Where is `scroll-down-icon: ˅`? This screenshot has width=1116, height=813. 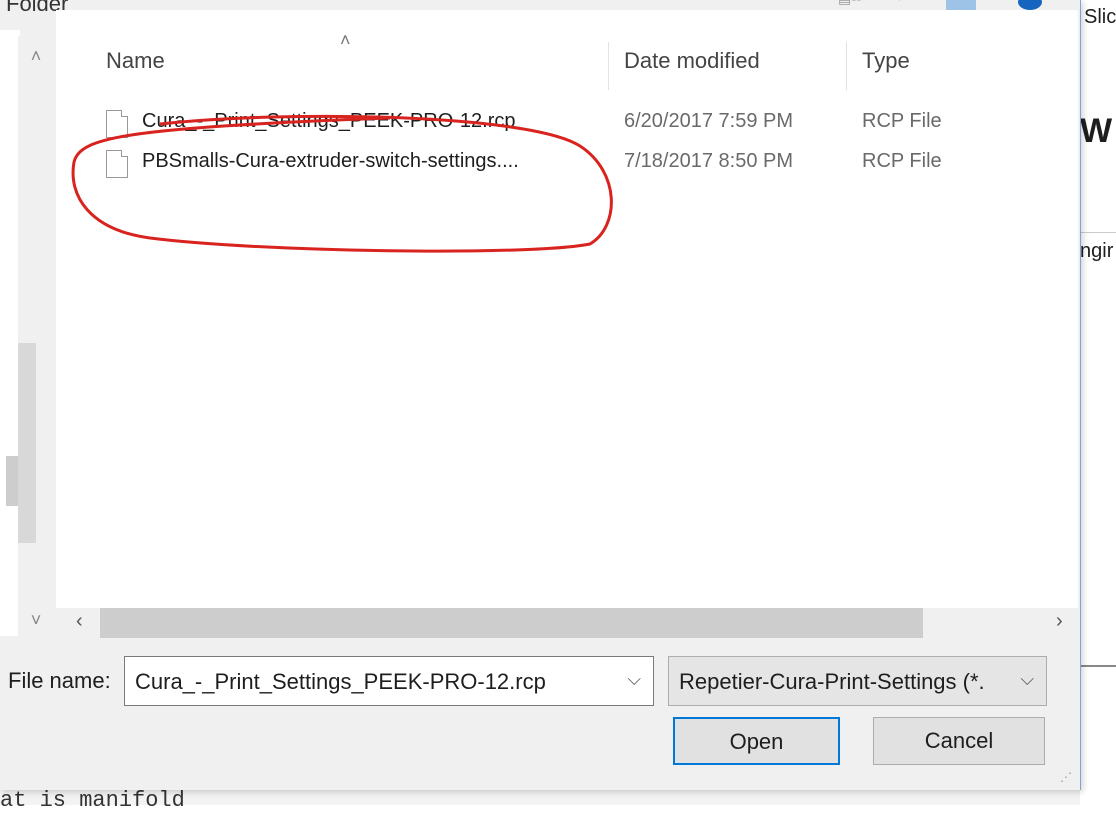 scroll-down-icon: ˅ is located at coordinates (36, 620).